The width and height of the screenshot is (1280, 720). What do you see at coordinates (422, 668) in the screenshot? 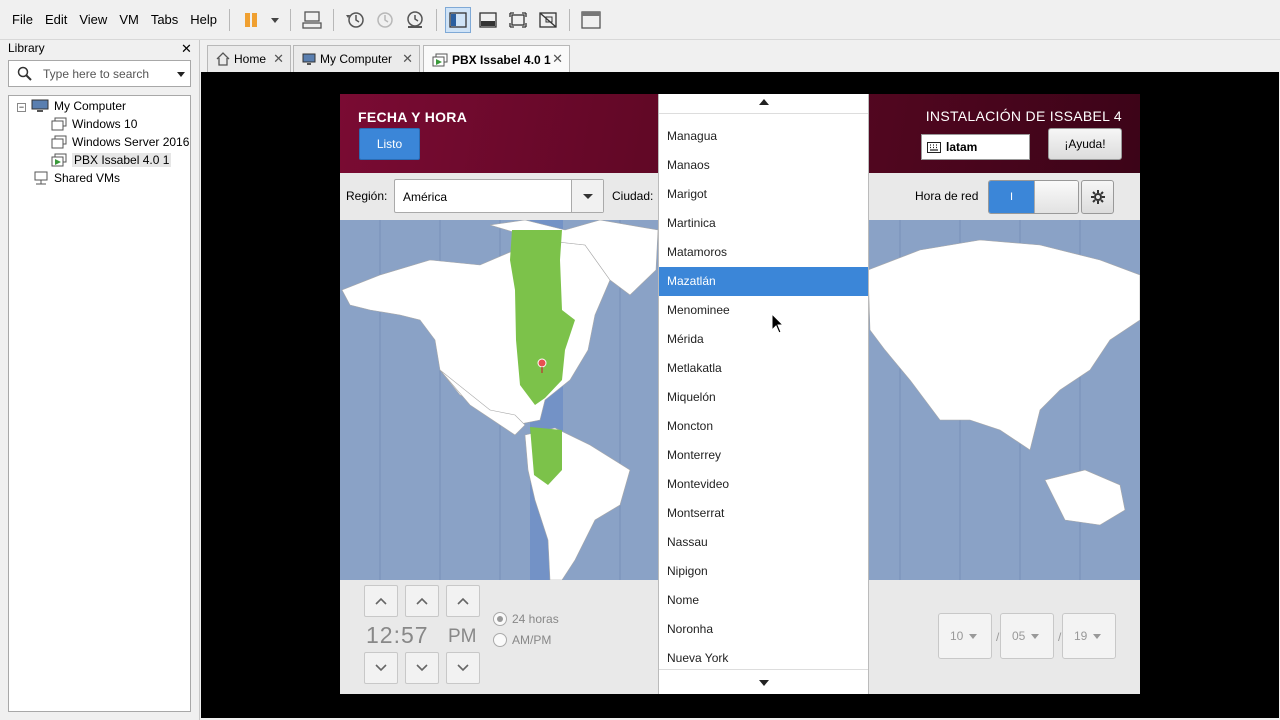
I see `minute-down-button` at bounding box center [422, 668].